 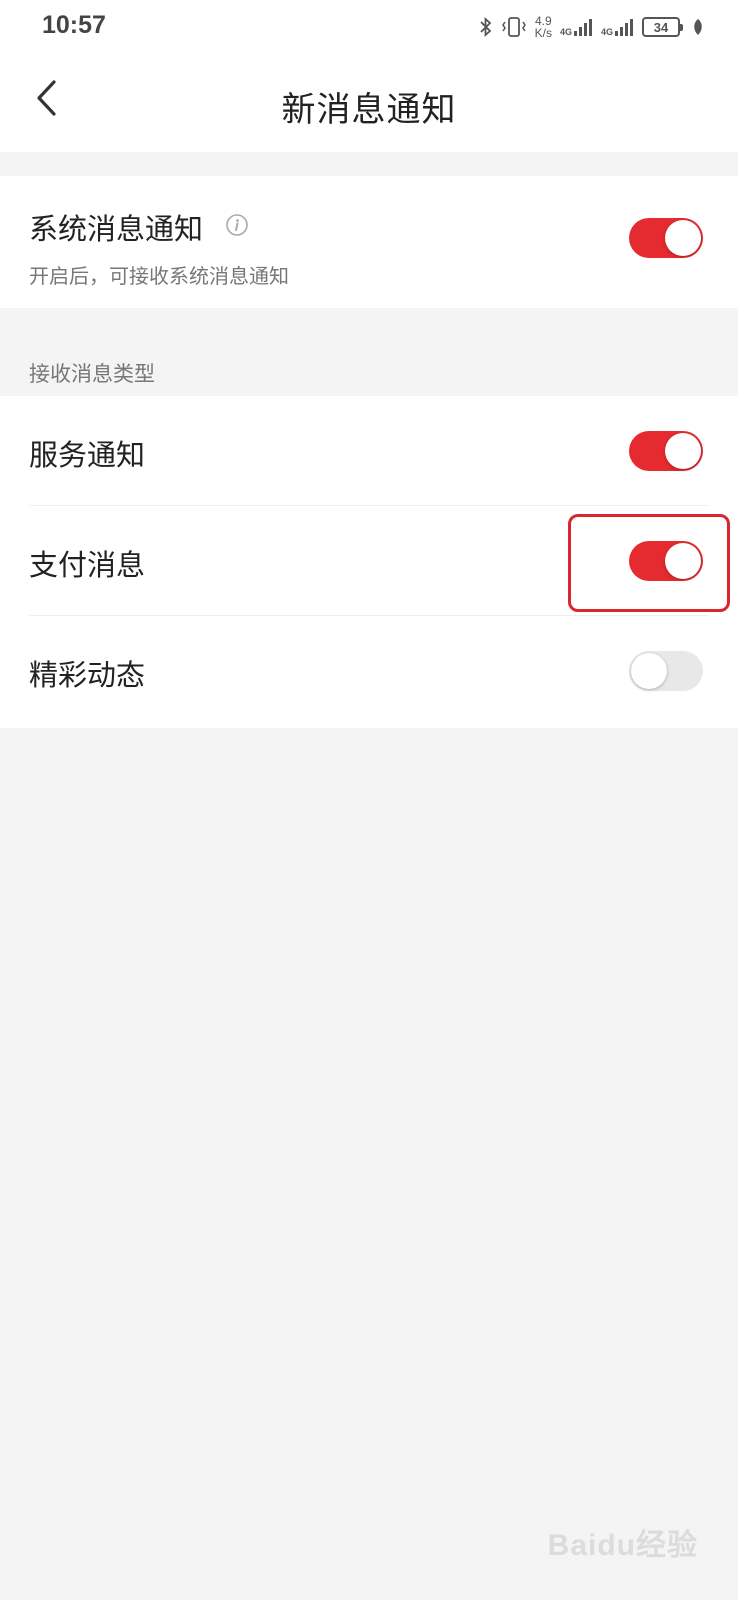 I want to click on service-notification-label: 服务通知, so click(x=87, y=455).